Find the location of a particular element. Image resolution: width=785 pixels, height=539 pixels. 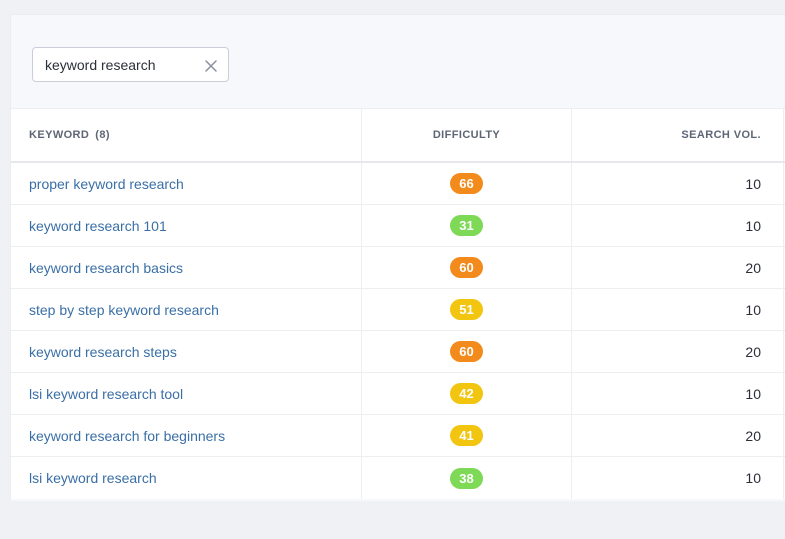

close-icon is located at coordinates (211, 65).